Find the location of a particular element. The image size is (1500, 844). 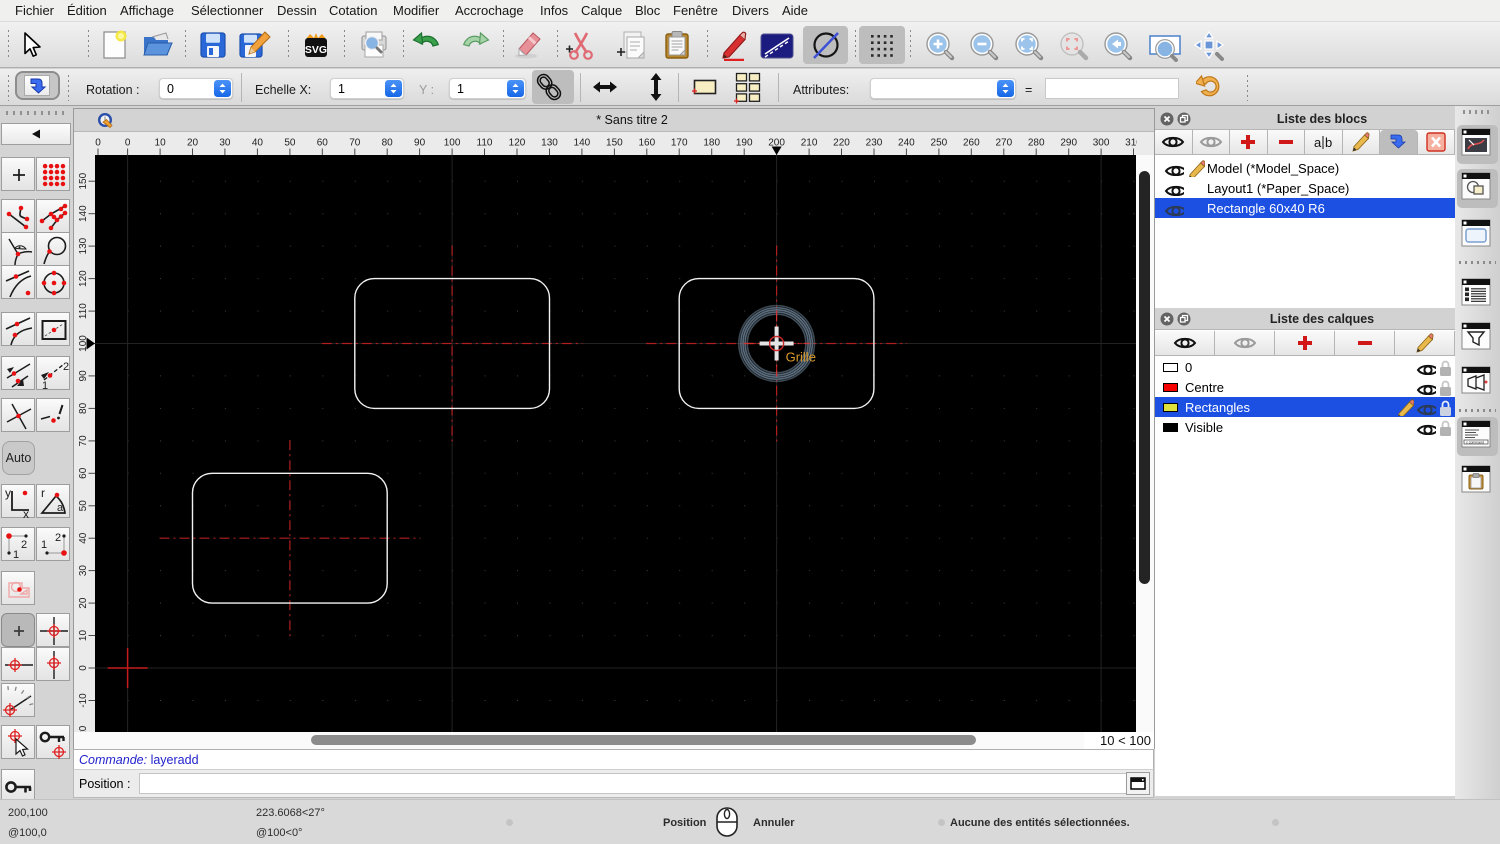

svg-text: 190 is located at coordinates (744, 143).